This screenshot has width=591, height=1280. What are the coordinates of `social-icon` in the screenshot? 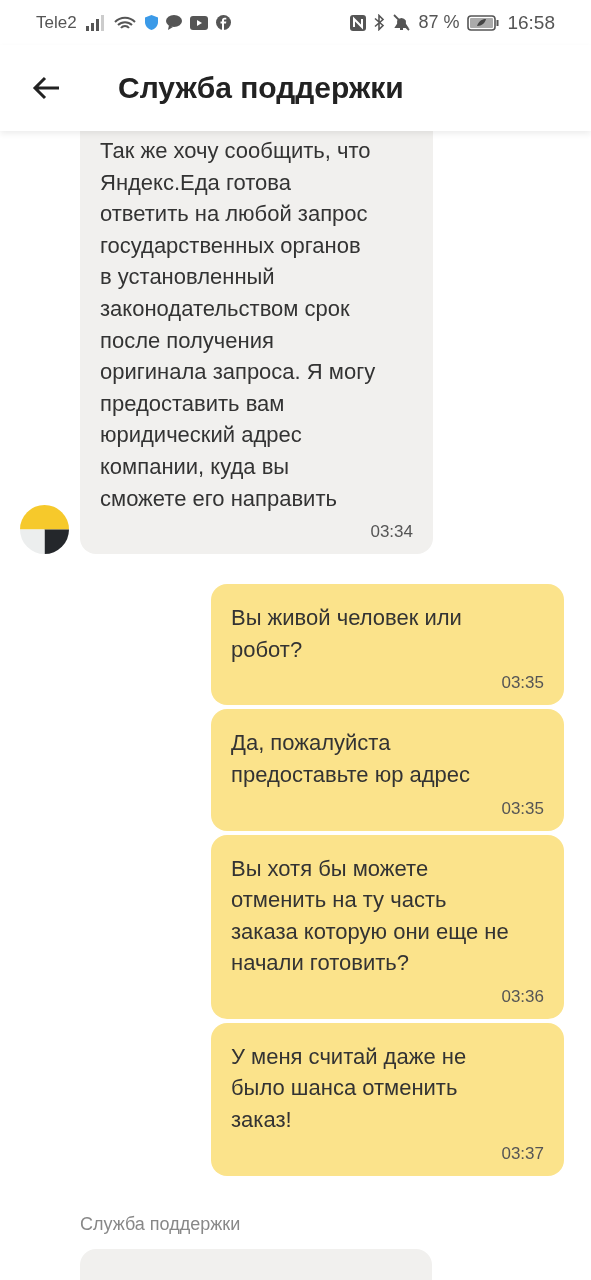 It's located at (223, 22).